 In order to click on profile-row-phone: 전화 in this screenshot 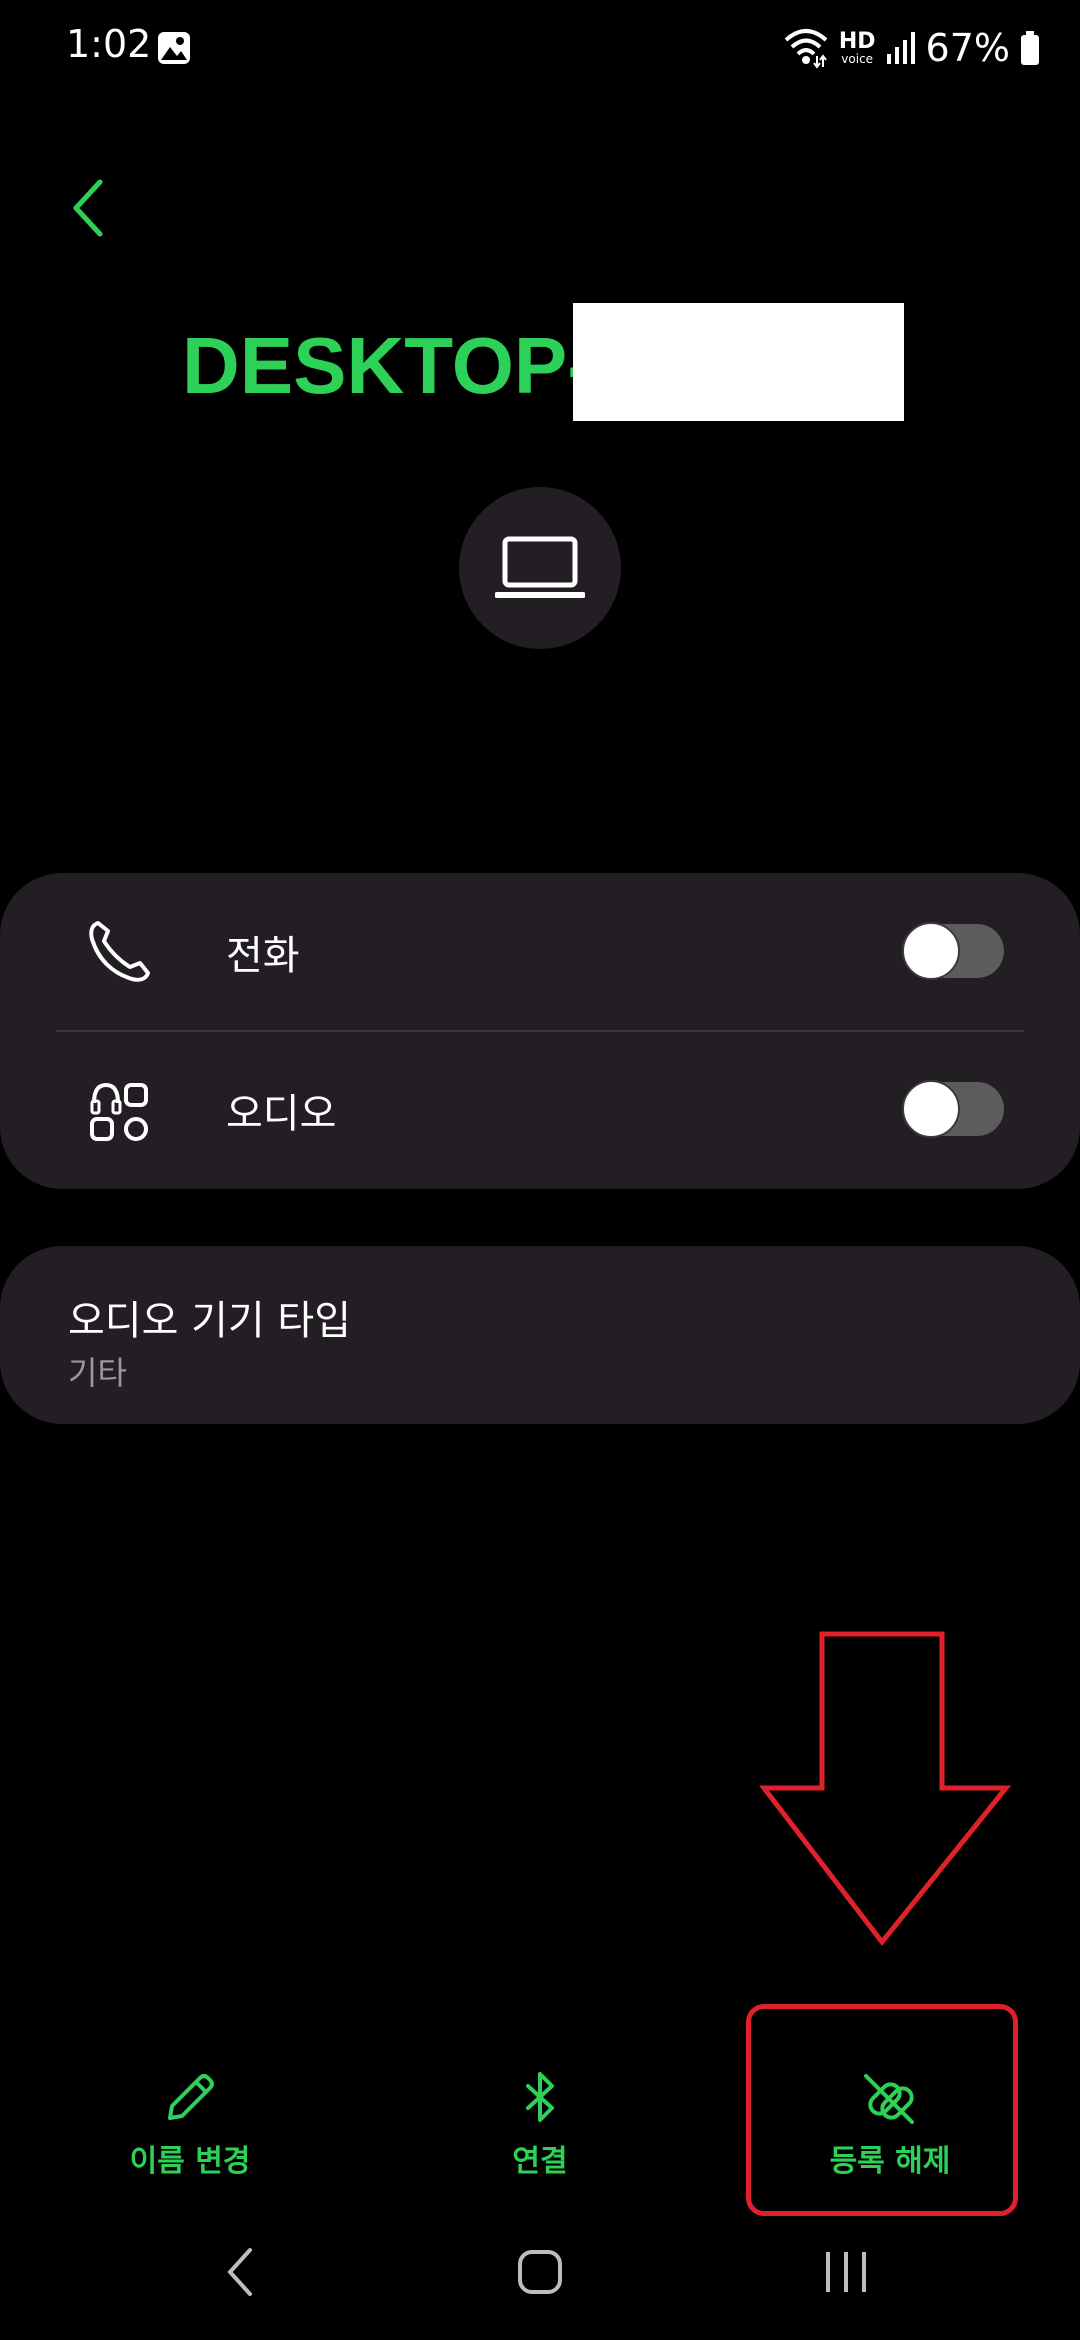, I will do `click(540, 952)`.